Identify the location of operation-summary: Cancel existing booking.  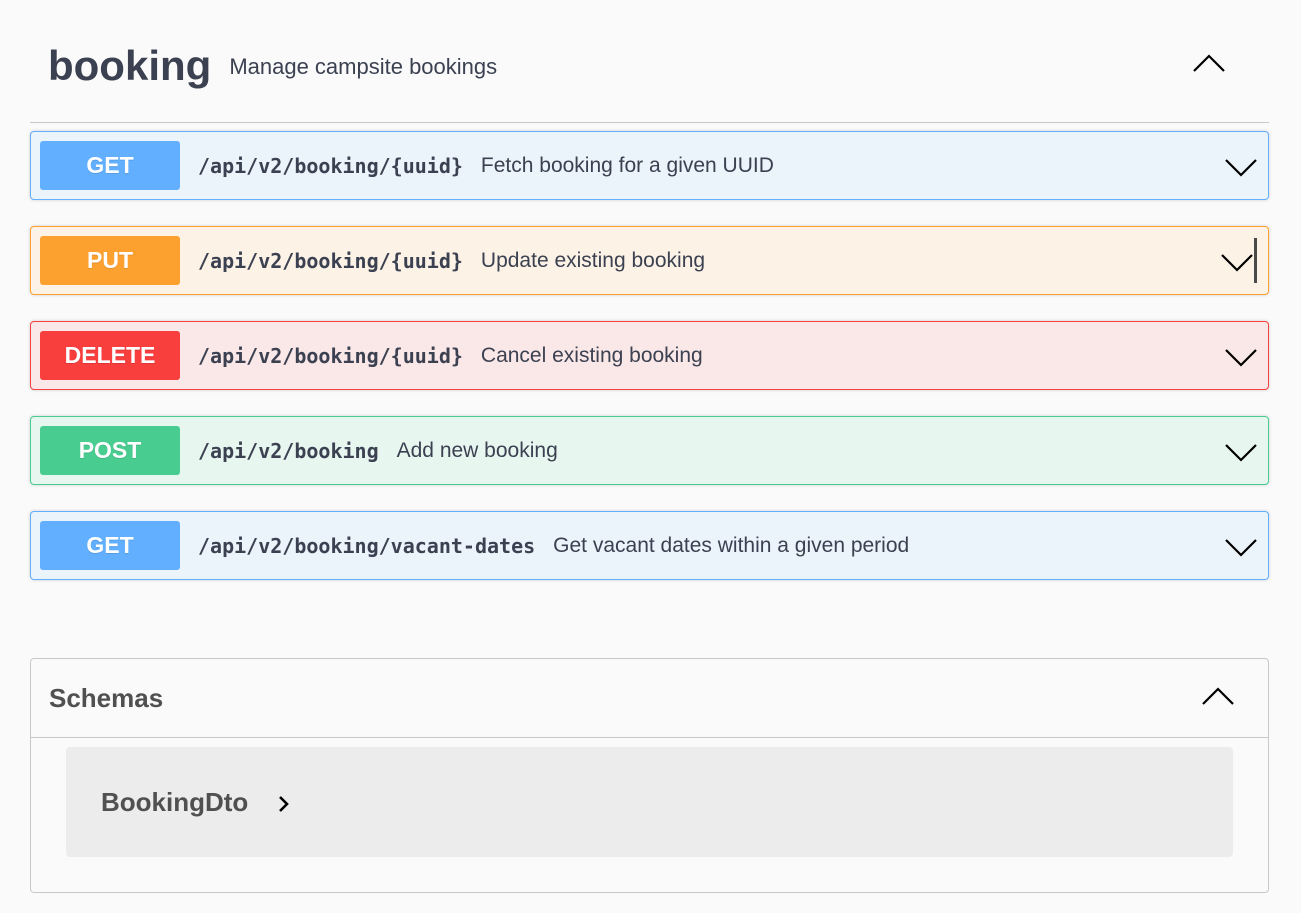
(591, 355).